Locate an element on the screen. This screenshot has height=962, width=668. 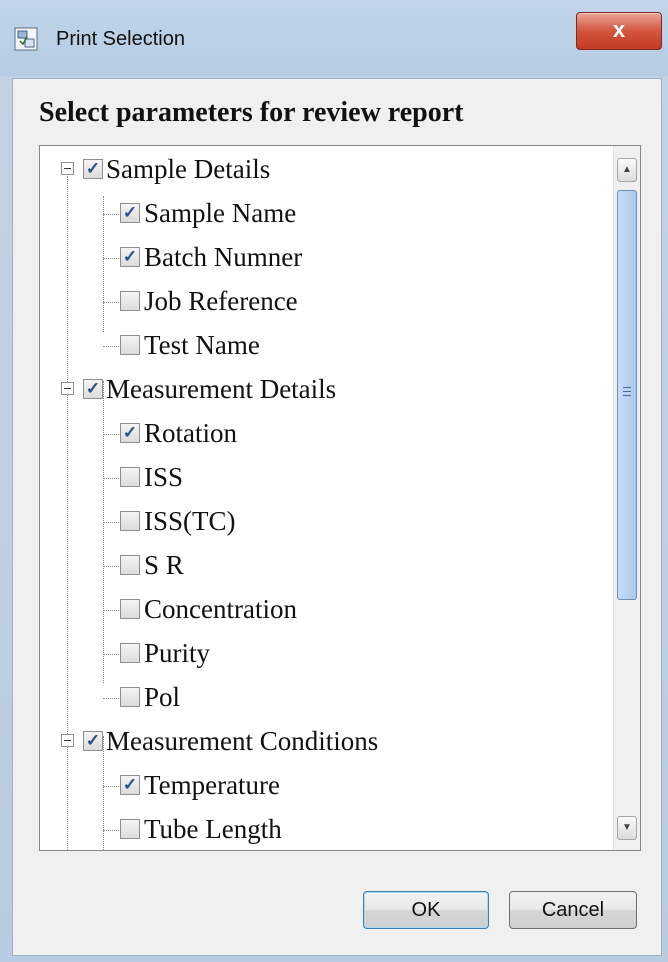
checkbox-rotation: ✓ is located at coordinates (130, 433).